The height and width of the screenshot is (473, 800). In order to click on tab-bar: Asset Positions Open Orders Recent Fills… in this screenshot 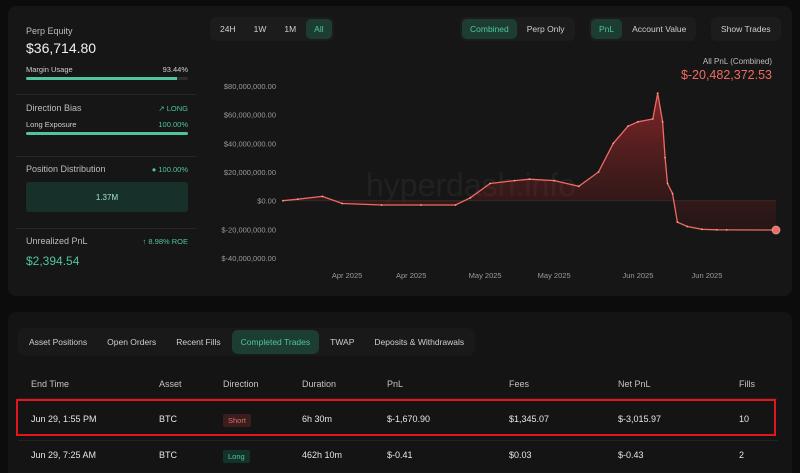, I will do `click(247, 342)`.